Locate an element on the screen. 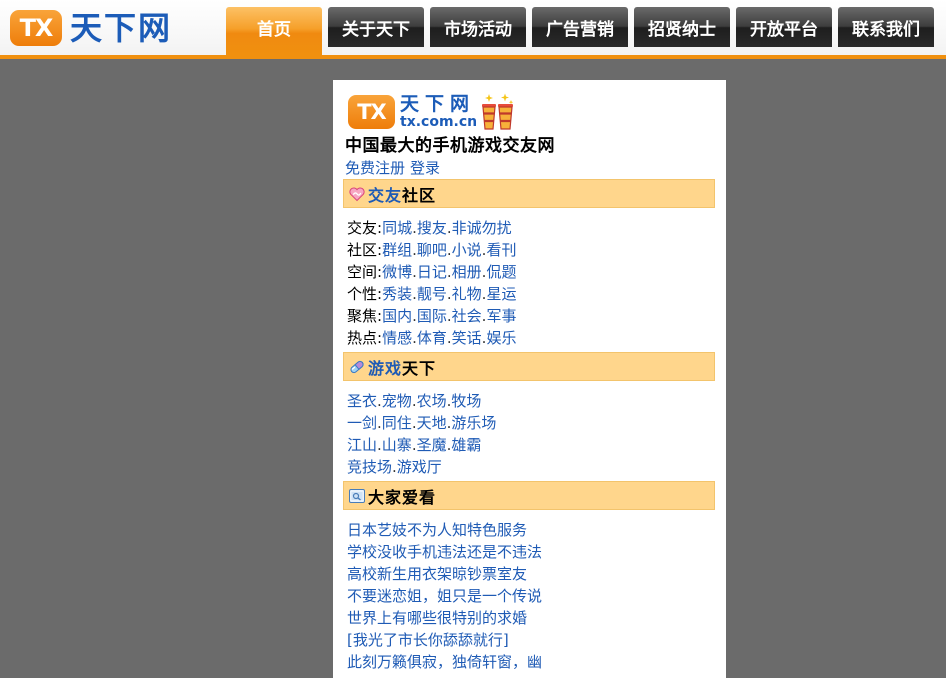  row-link: 搜友 is located at coordinates (432, 228).